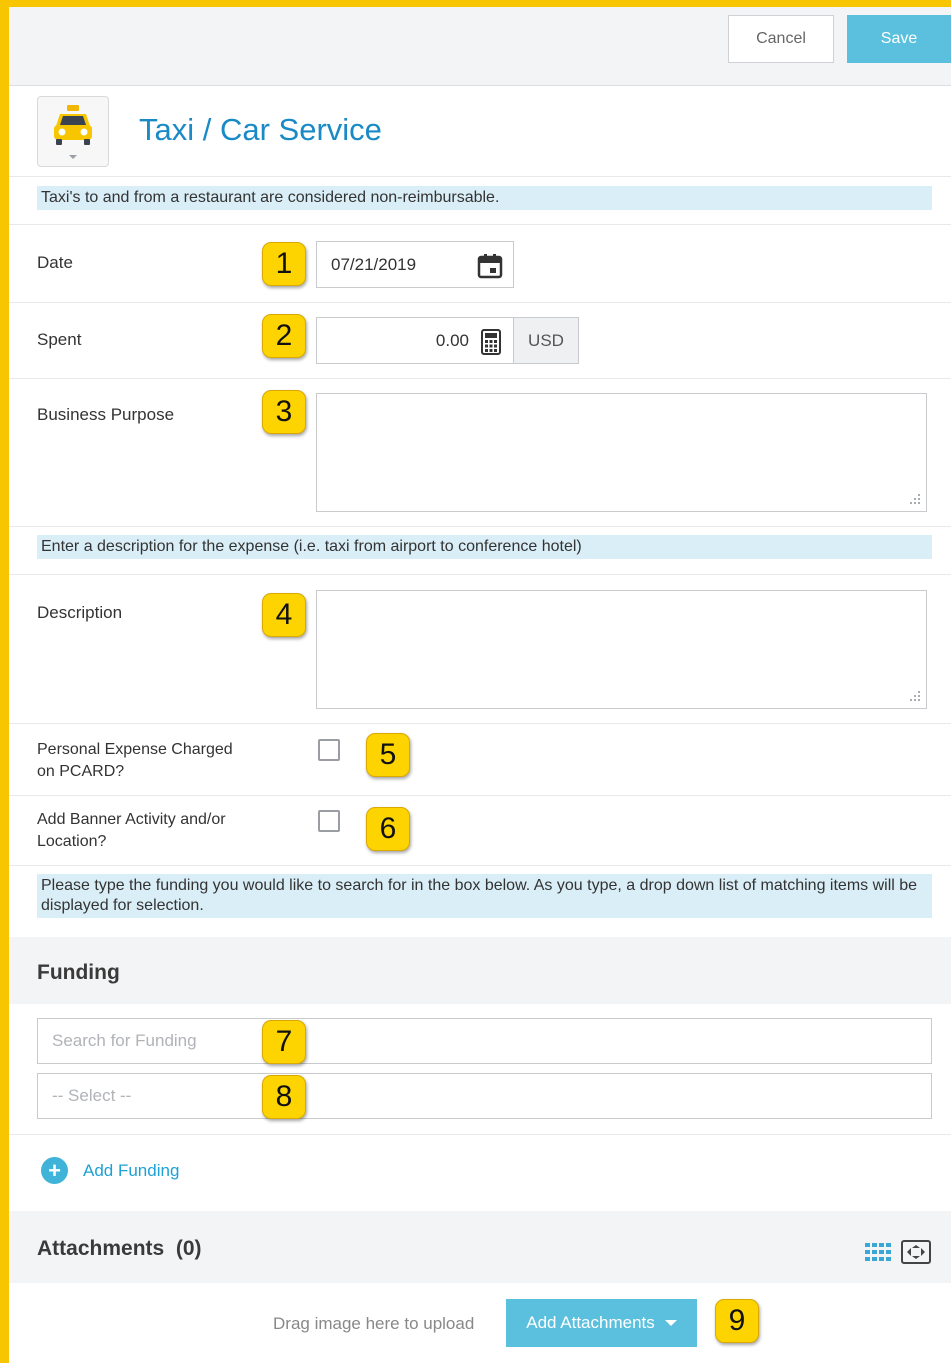  What do you see at coordinates (131, 1170) in the screenshot?
I see `add-funding-label: Add Funding` at bounding box center [131, 1170].